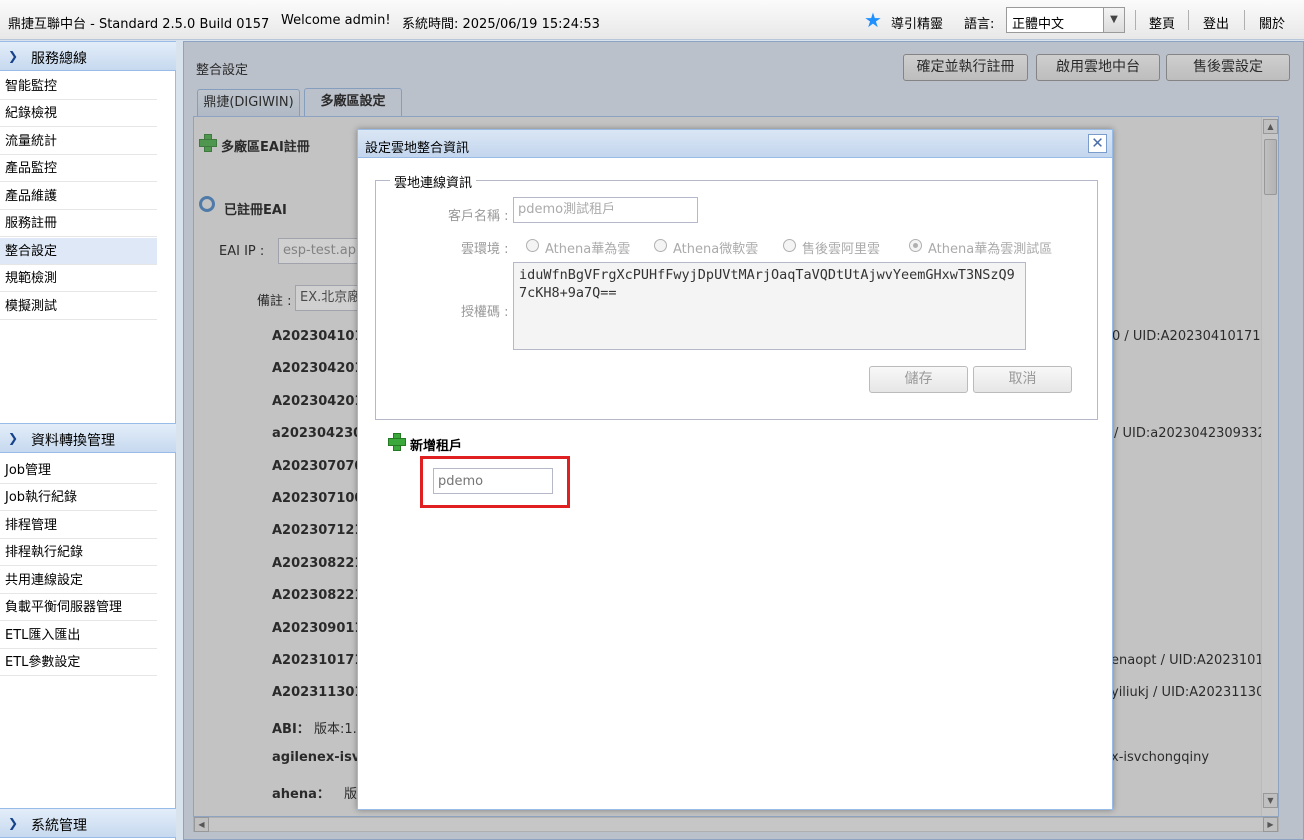 The width and height of the screenshot is (1304, 840). What do you see at coordinates (990, 247) in the screenshot?
I see `env-option: Athena華為雲測試區` at bounding box center [990, 247].